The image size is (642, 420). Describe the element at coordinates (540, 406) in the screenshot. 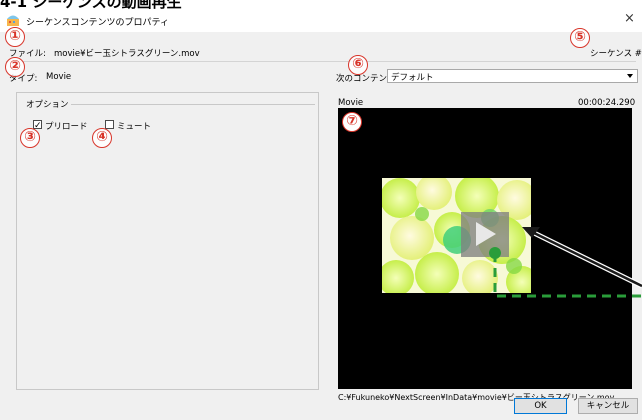

I see `ok-button: OK` at that location.